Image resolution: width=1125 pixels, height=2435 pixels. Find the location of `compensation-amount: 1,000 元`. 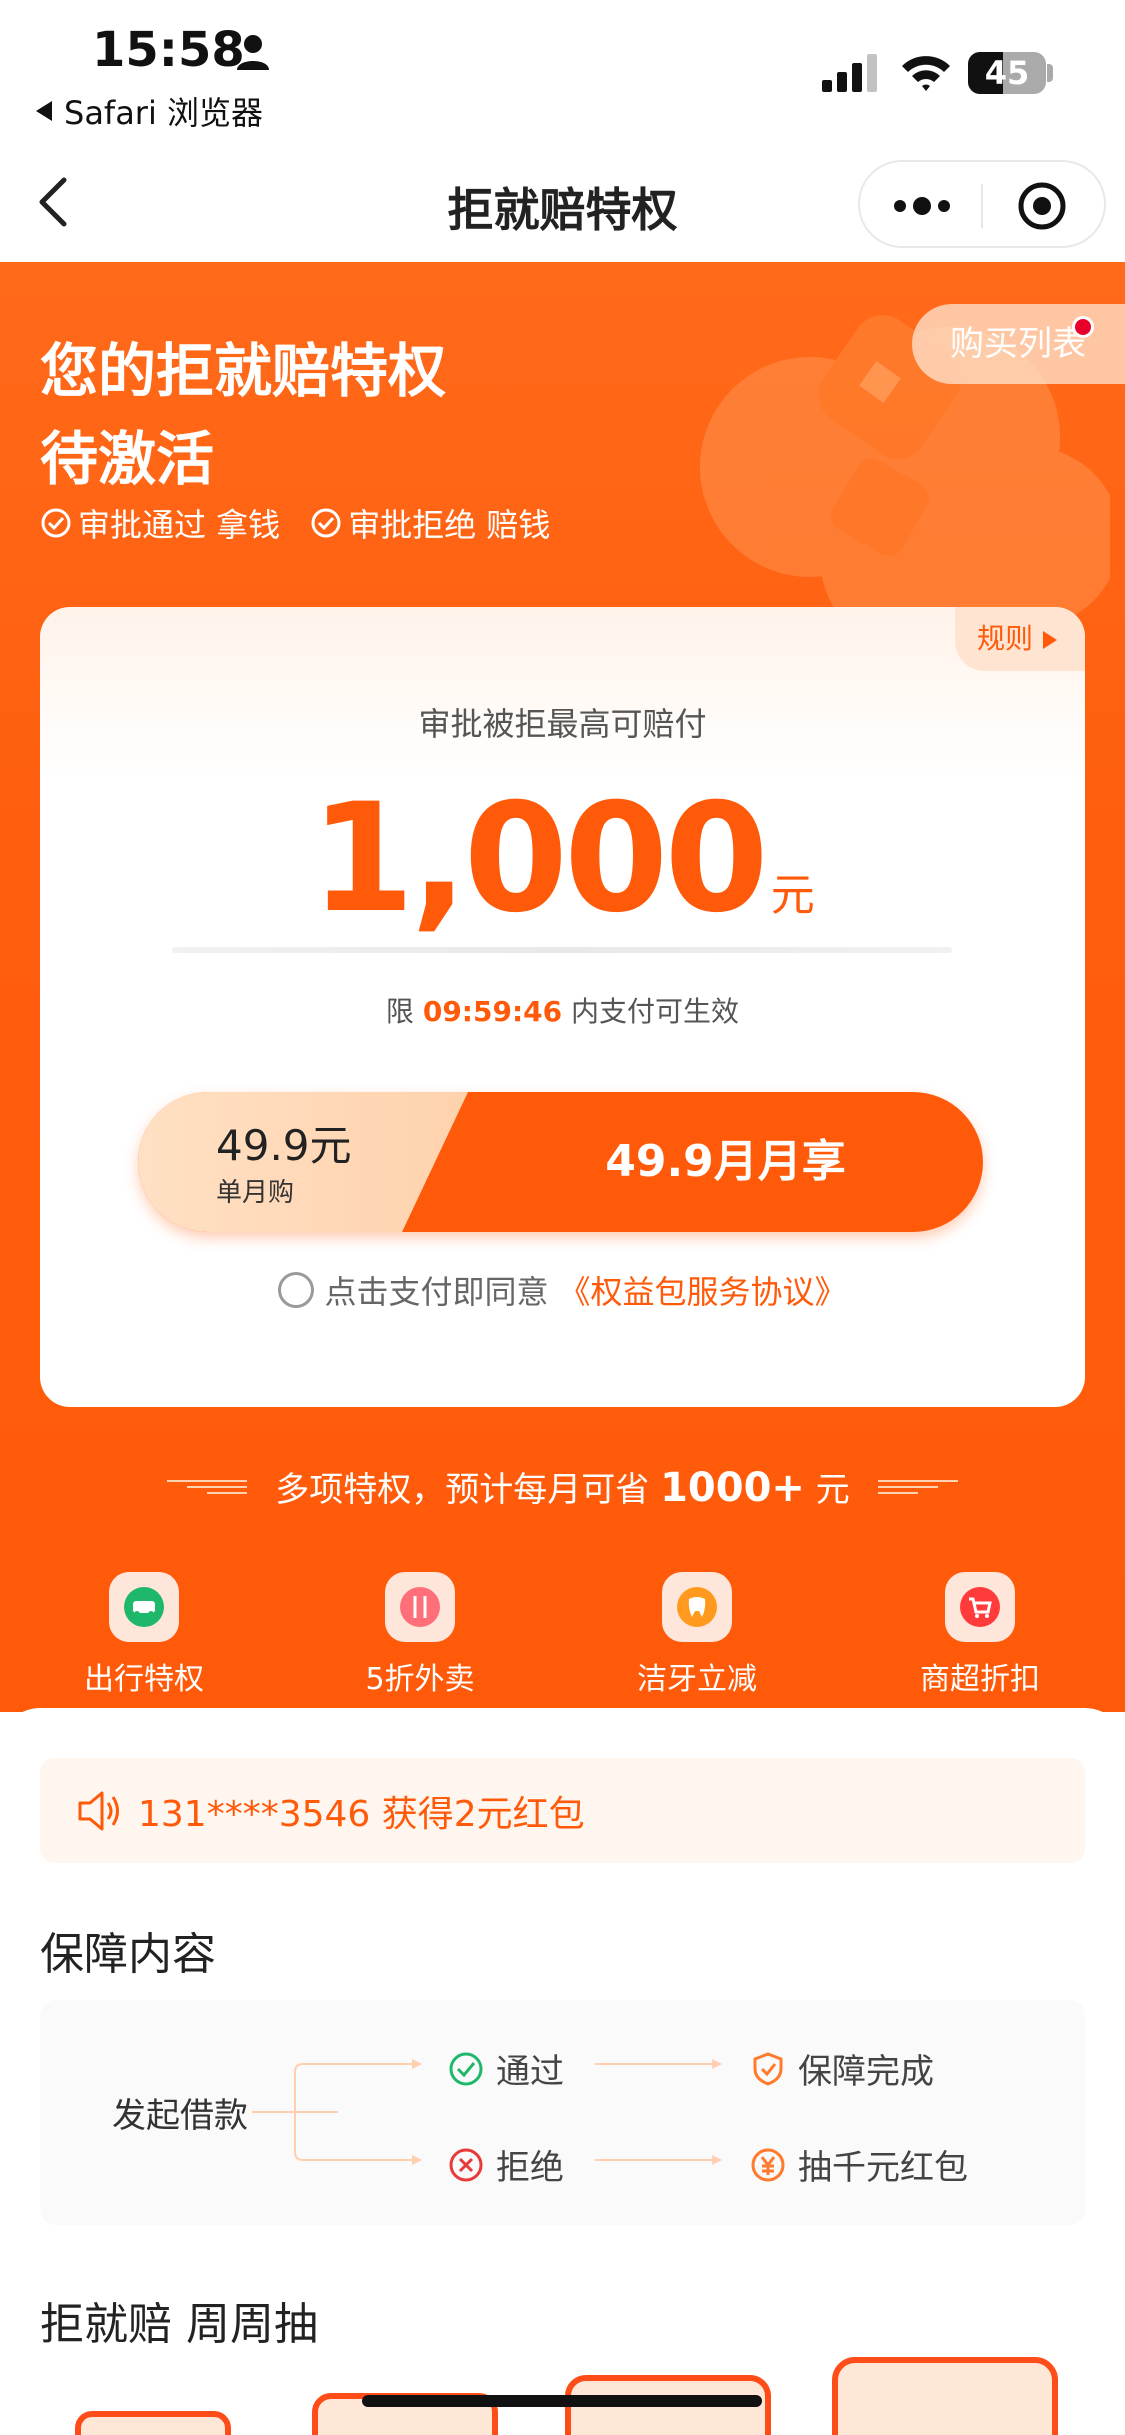

compensation-amount: 1,000 元 is located at coordinates (562, 859).